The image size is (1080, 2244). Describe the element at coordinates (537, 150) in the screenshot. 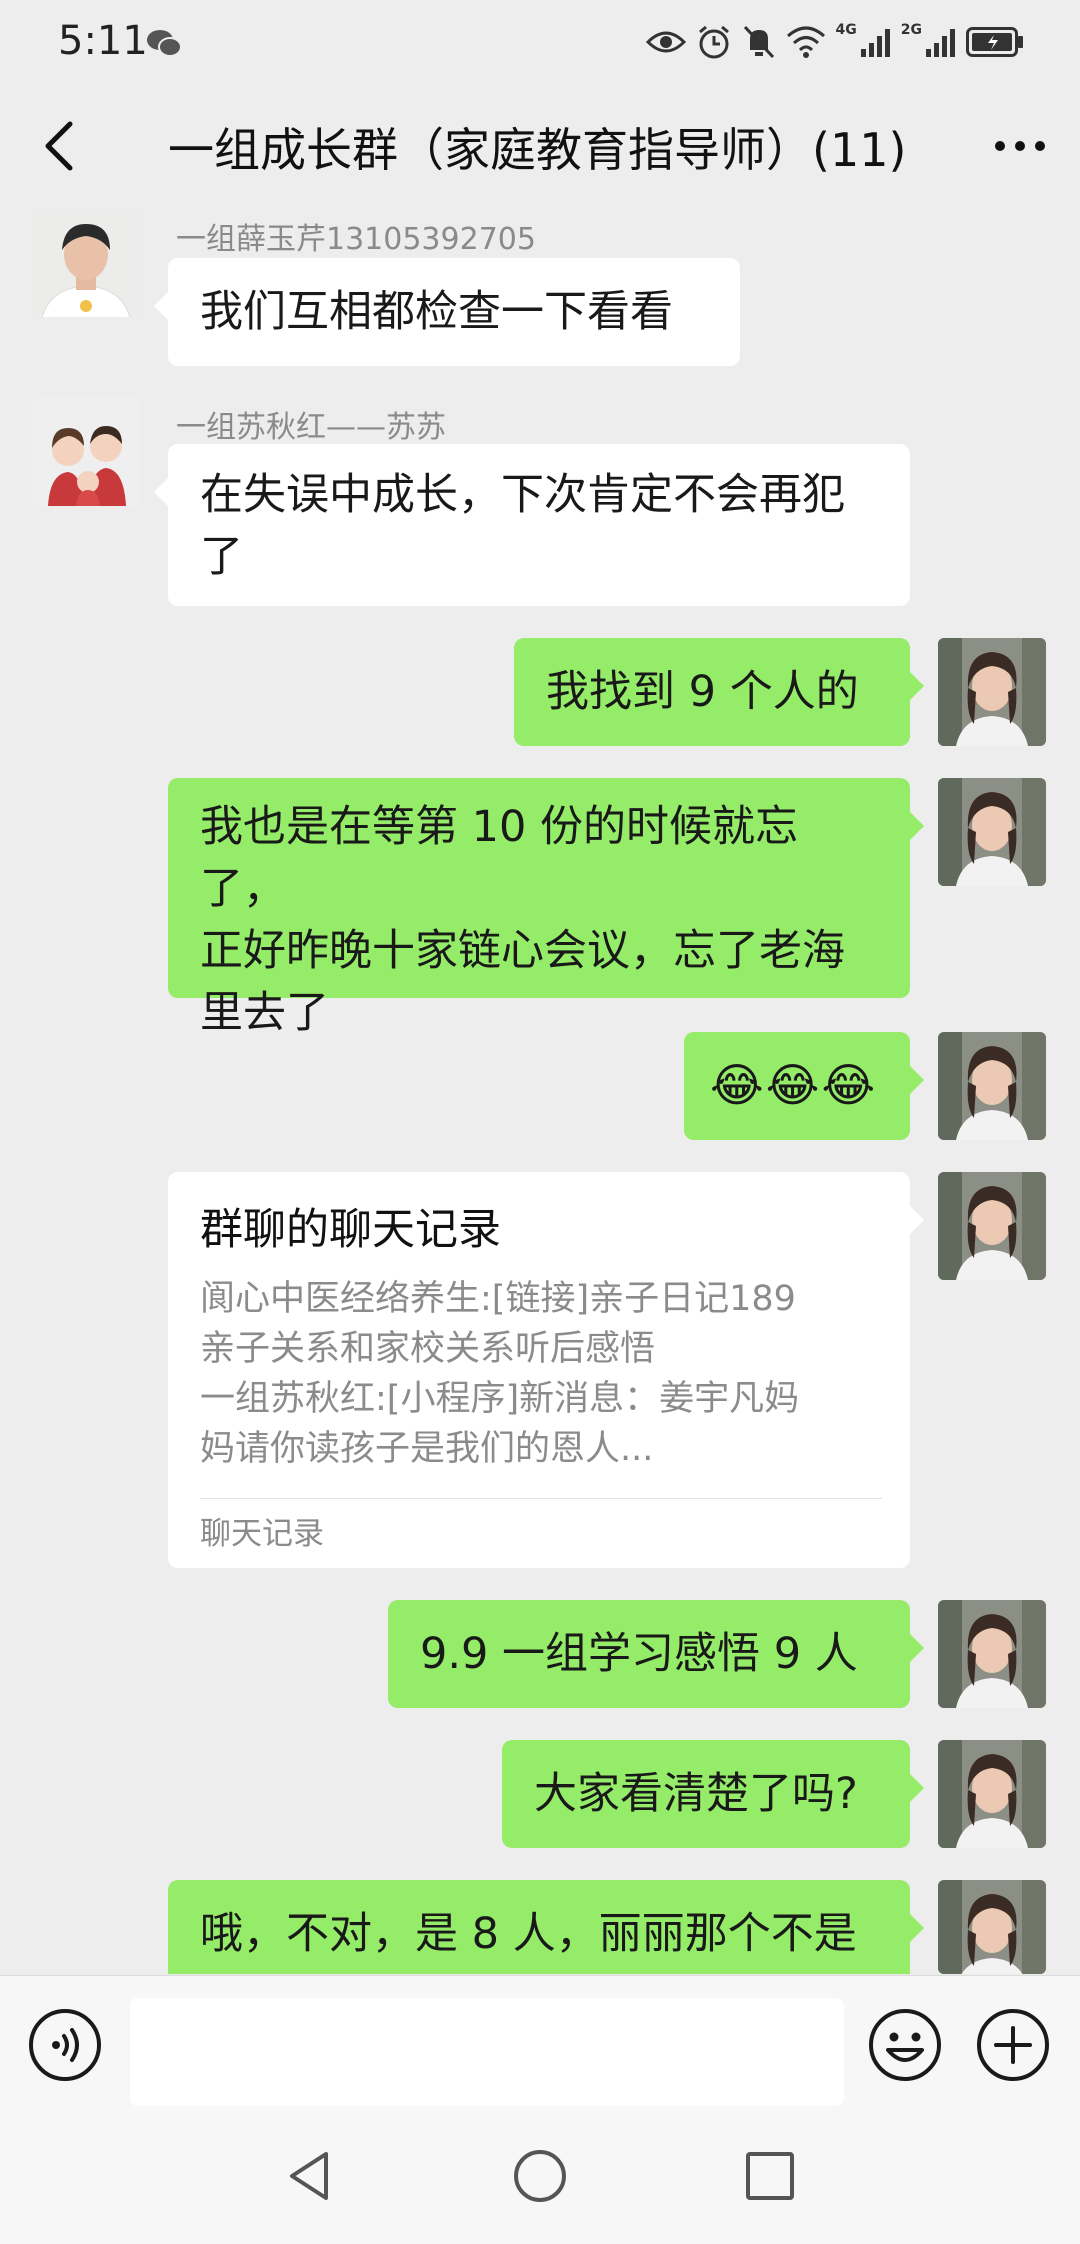

I see `chat-title: 一组成长群（家庭教育指导师）(11)` at that location.